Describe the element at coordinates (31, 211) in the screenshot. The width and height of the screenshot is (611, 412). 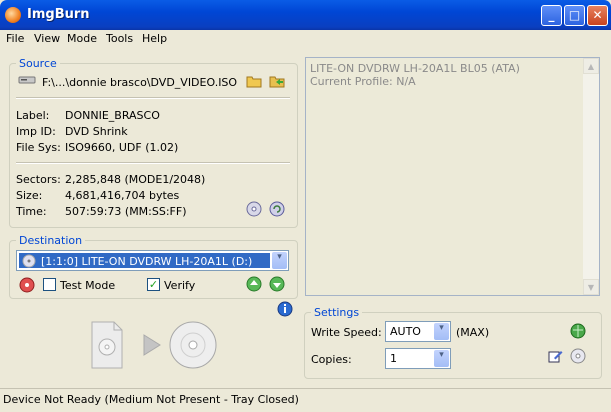
I see `time-key: Time:` at that location.